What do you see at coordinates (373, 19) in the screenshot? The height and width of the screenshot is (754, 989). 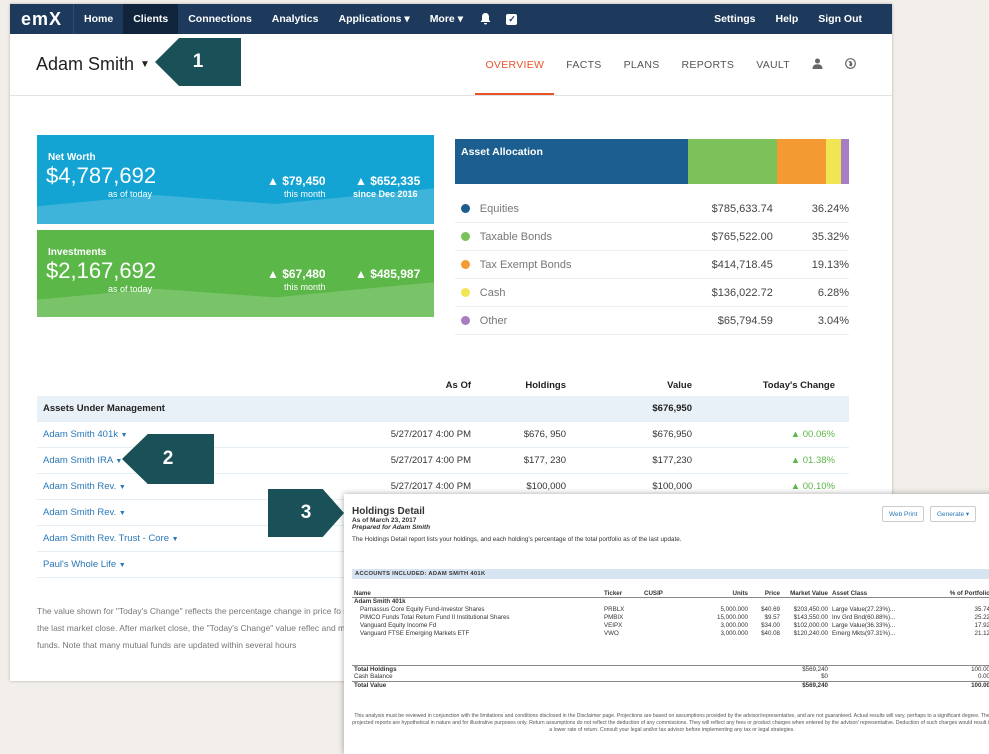 I see `nav-applications: Applications ▾` at bounding box center [373, 19].